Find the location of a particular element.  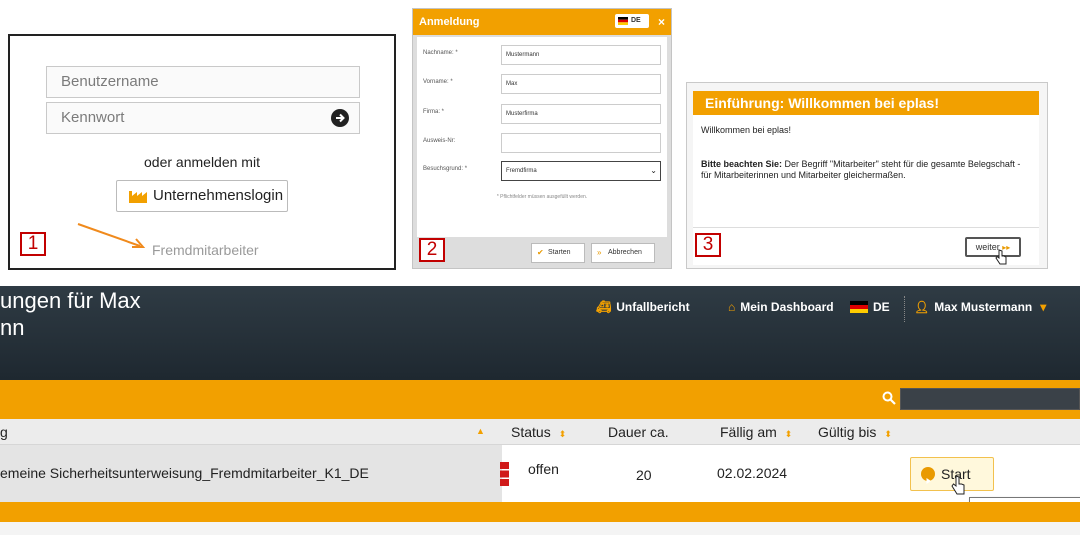

home-icon: ⌂ is located at coordinates (732, 307).